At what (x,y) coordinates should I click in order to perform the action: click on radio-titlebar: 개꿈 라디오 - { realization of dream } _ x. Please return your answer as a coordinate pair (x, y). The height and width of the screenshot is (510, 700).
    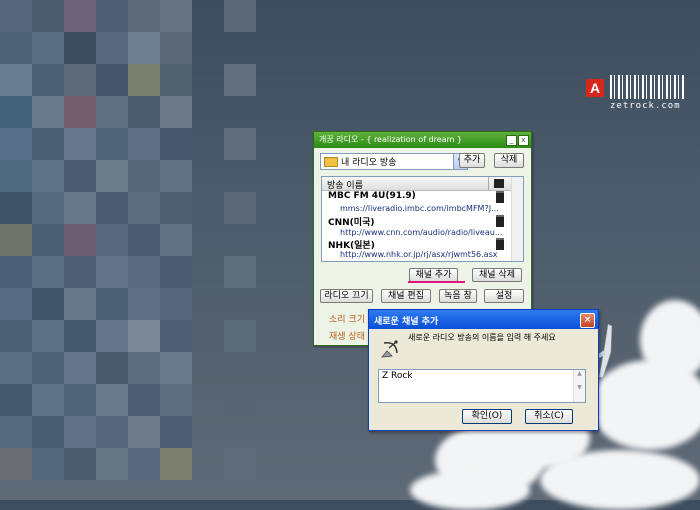
    Looking at the image, I should click on (422, 140).